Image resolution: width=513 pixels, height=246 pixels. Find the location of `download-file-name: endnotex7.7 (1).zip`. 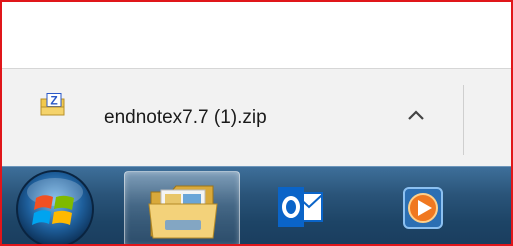

download-file-name: endnotex7.7 (1).zip is located at coordinates (185, 118).